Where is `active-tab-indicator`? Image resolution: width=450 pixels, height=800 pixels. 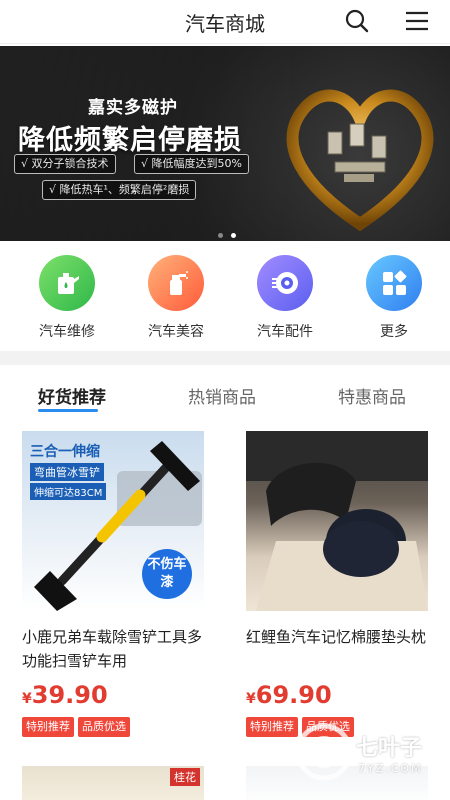
active-tab-indicator is located at coordinates (68, 410).